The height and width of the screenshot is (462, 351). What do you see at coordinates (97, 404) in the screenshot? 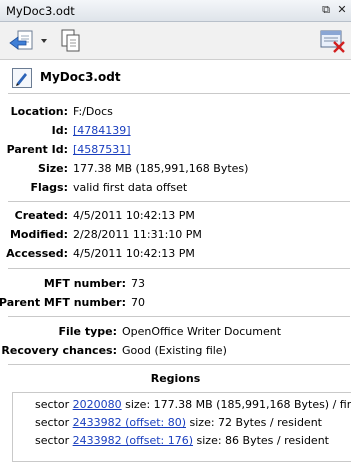
I see `region-sector-link: 2020080` at bounding box center [97, 404].